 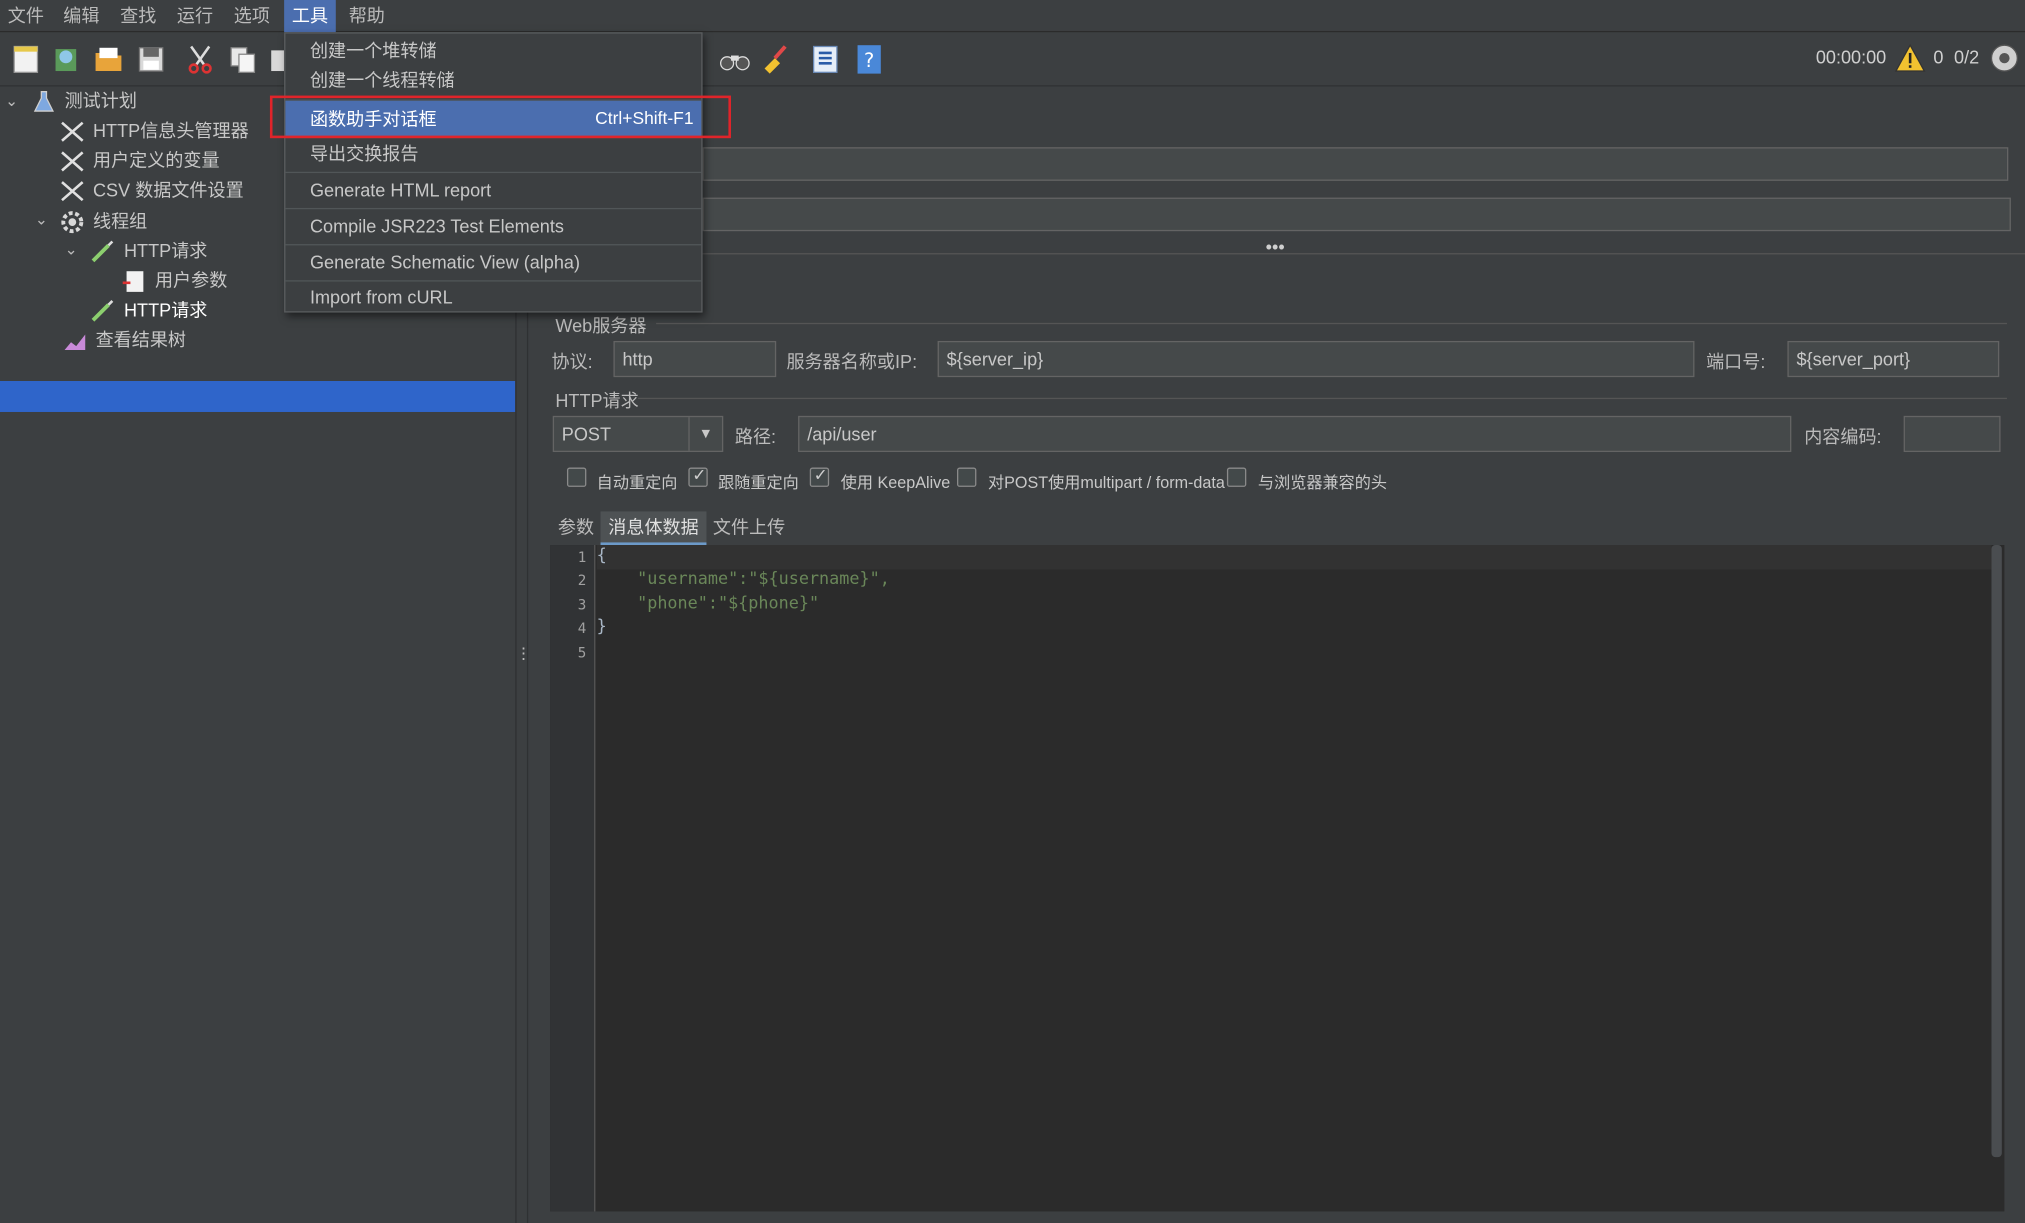 I want to click on path-input: /api/user, so click(x=1295, y=434).